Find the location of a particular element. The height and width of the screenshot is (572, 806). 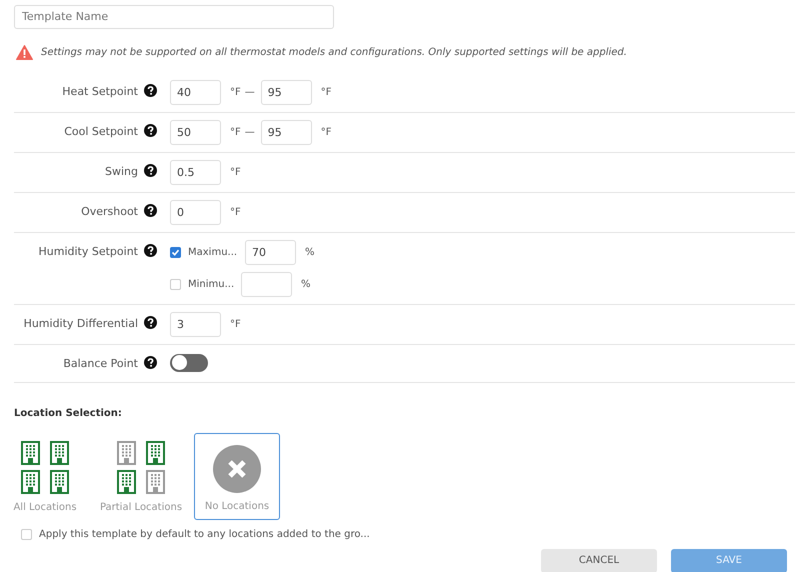

number-field: 40 is located at coordinates (195, 92).